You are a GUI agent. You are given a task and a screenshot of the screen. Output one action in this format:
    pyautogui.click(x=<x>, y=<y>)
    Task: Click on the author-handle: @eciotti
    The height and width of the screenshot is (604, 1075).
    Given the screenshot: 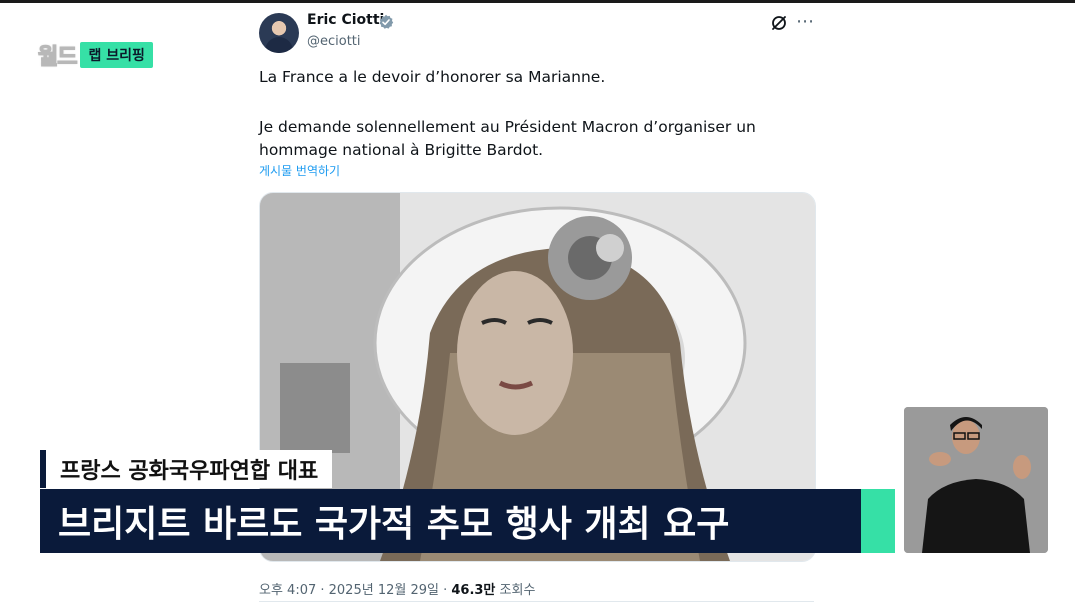 What is the action you would take?
    pyautogui.click(x=334, y=41)
    